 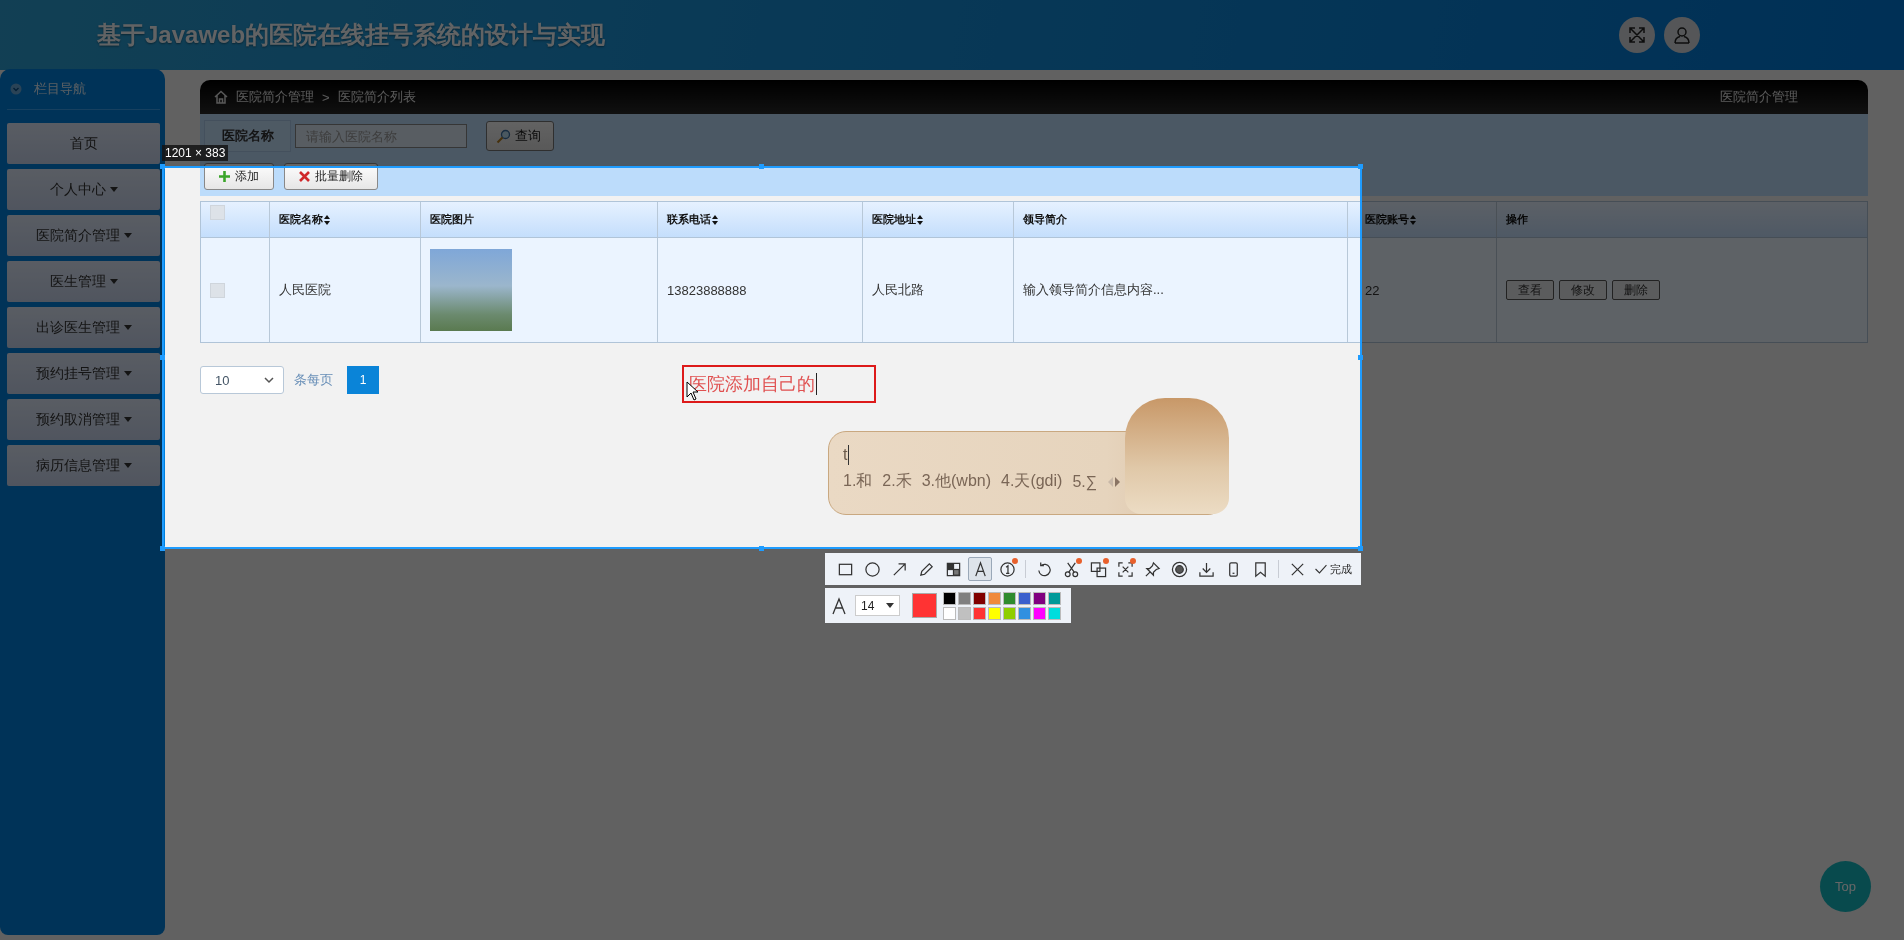 What do you see at coordinates (839, 605) in the screenshot?
I see `font-icon` at bounding box center [839, 605].